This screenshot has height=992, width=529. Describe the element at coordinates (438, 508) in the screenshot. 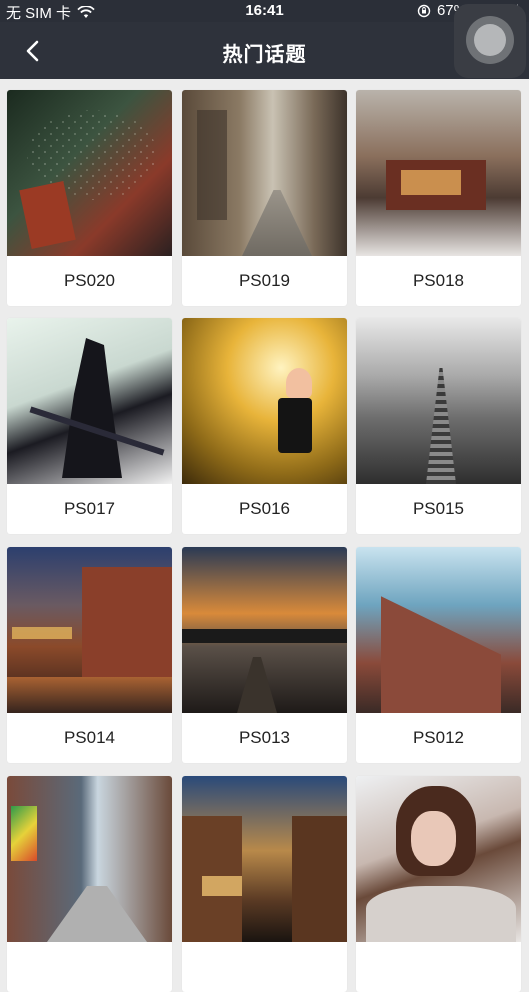

I see `topic-label: PS015` at that location.